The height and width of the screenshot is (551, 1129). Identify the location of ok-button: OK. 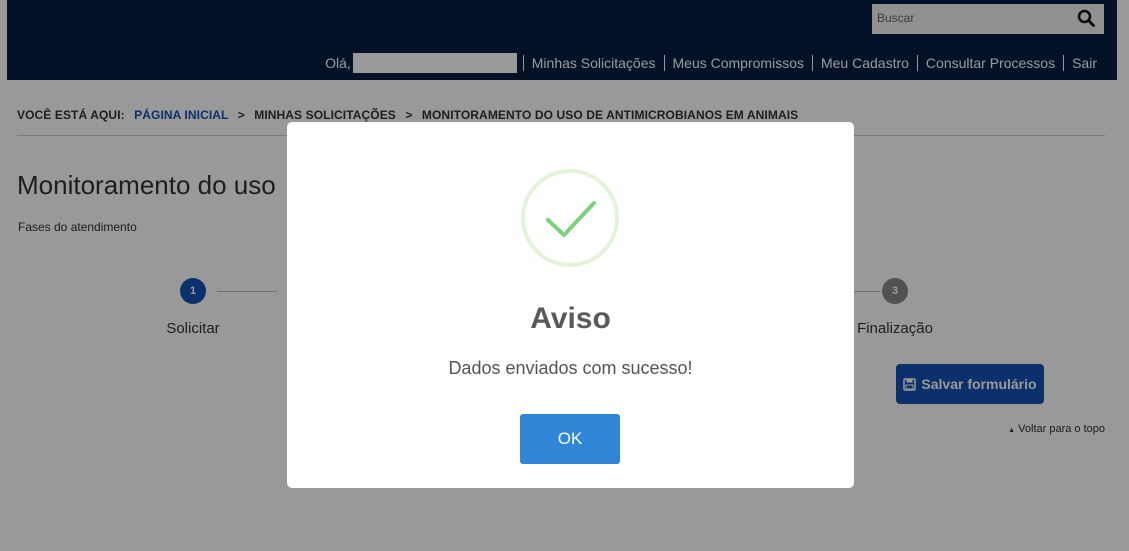
(570, 439).